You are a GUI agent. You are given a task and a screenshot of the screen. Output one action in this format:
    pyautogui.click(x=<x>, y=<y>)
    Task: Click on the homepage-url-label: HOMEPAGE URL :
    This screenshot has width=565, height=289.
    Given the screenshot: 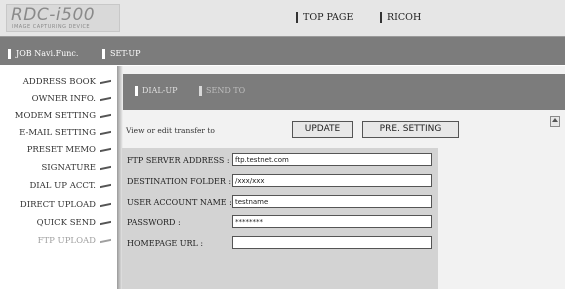 What is the action you would take?
    pyautogui.click(x=165, y=243)
    